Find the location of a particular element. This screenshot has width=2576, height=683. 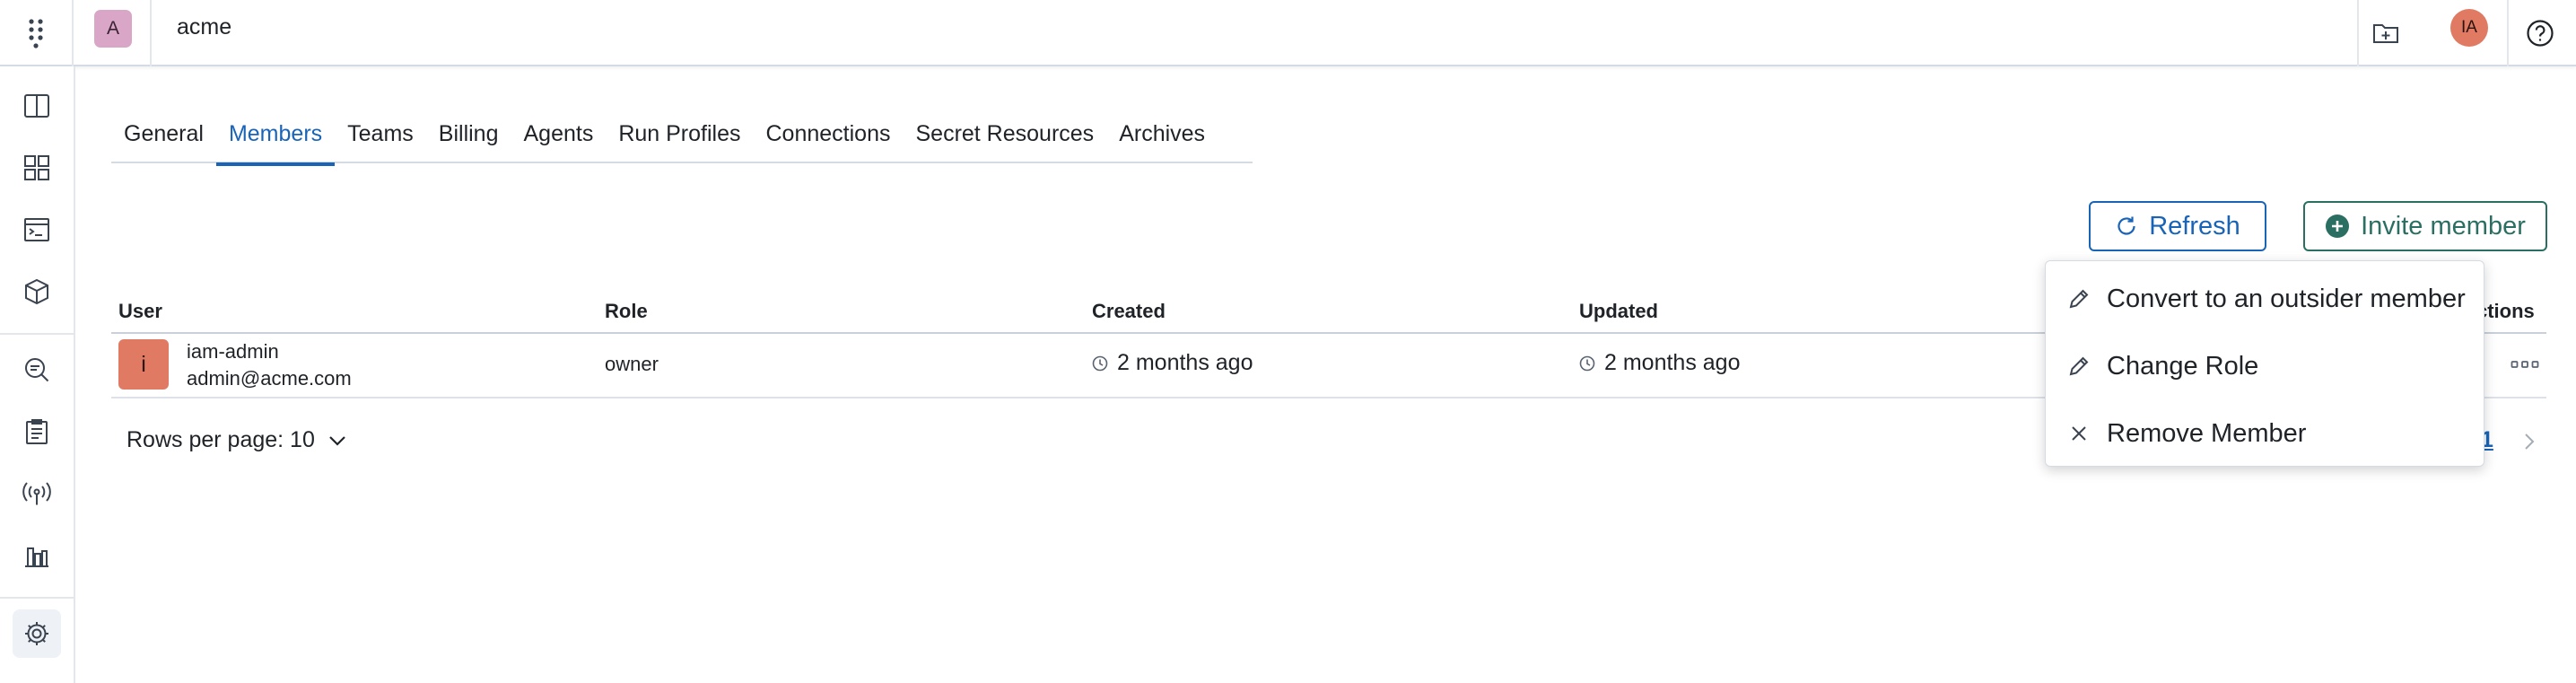

refresh-icon is located at coordinates (2126, 226).